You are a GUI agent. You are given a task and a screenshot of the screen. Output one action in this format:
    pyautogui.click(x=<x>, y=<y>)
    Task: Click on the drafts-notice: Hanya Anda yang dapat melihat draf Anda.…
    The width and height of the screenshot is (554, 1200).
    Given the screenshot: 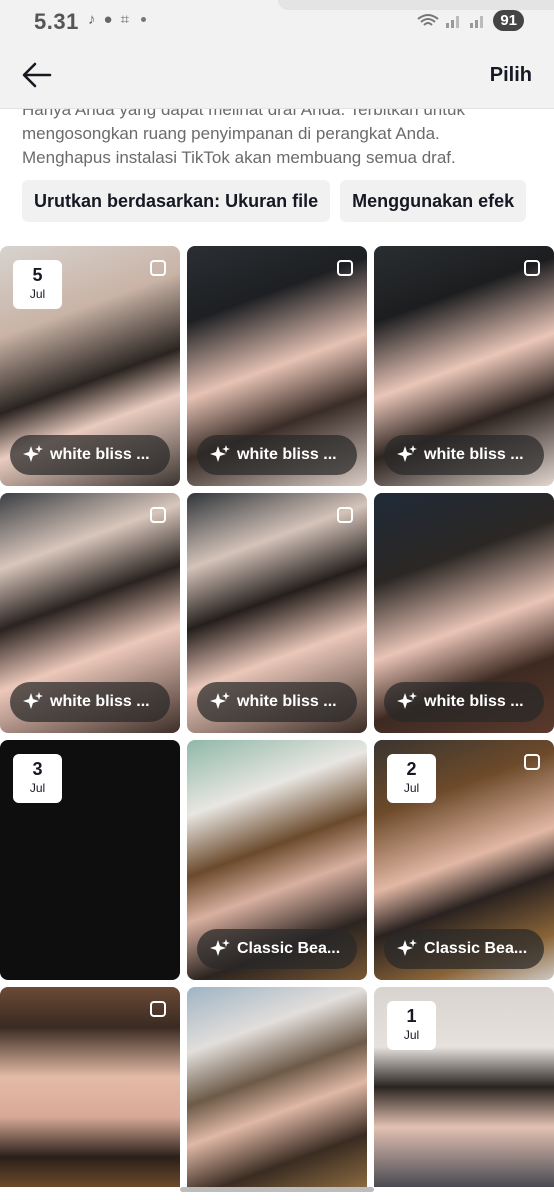 What is the action you would take?
    pyautogui.click(x=282, y=139)
    